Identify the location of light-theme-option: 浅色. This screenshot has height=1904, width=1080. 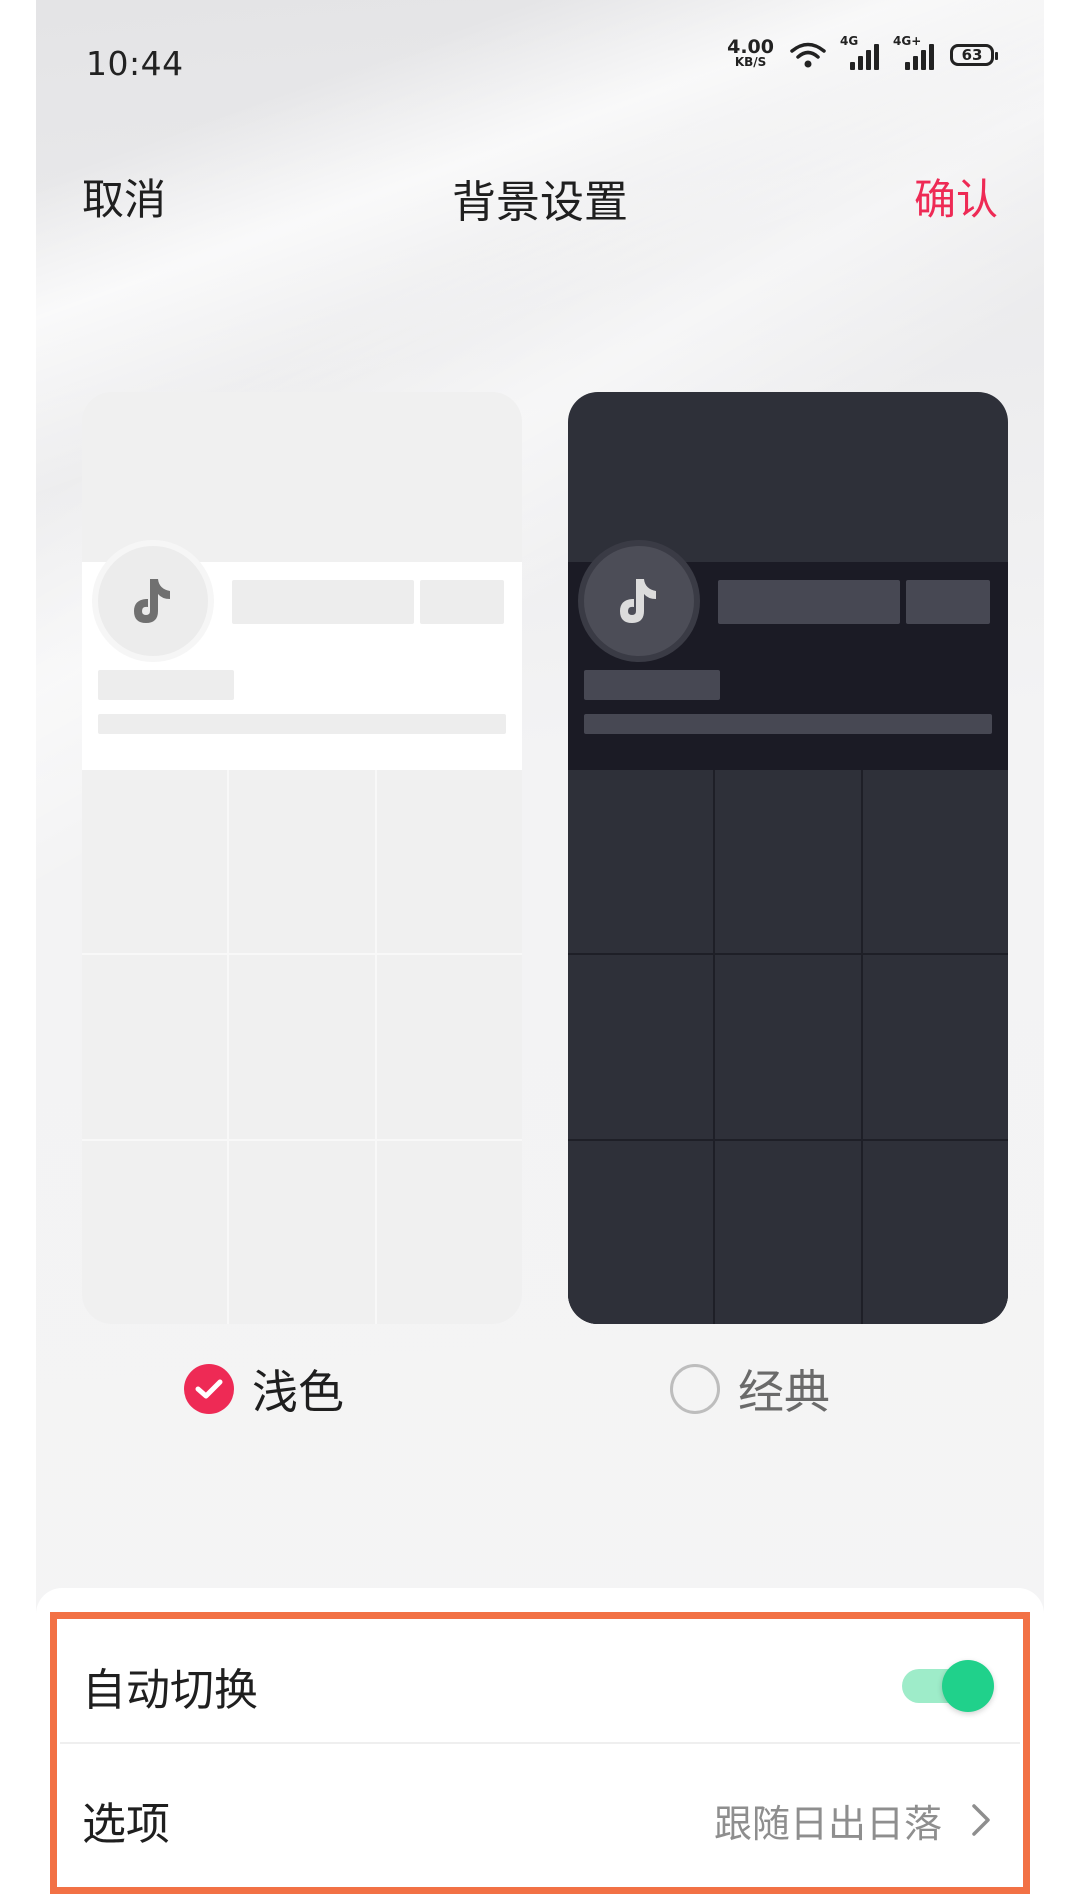
(264, 1389).